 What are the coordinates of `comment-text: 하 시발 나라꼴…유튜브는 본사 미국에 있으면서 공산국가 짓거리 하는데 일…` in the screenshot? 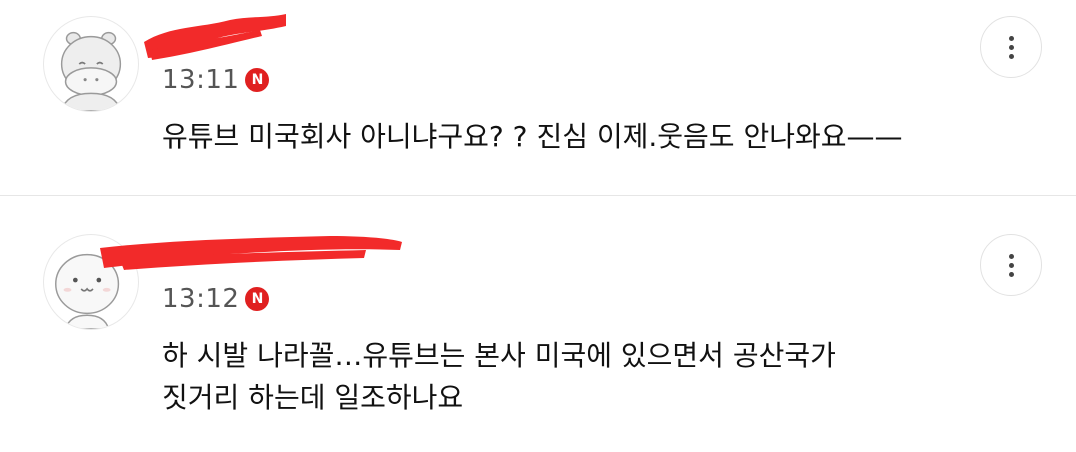 It's located at (499, 377).